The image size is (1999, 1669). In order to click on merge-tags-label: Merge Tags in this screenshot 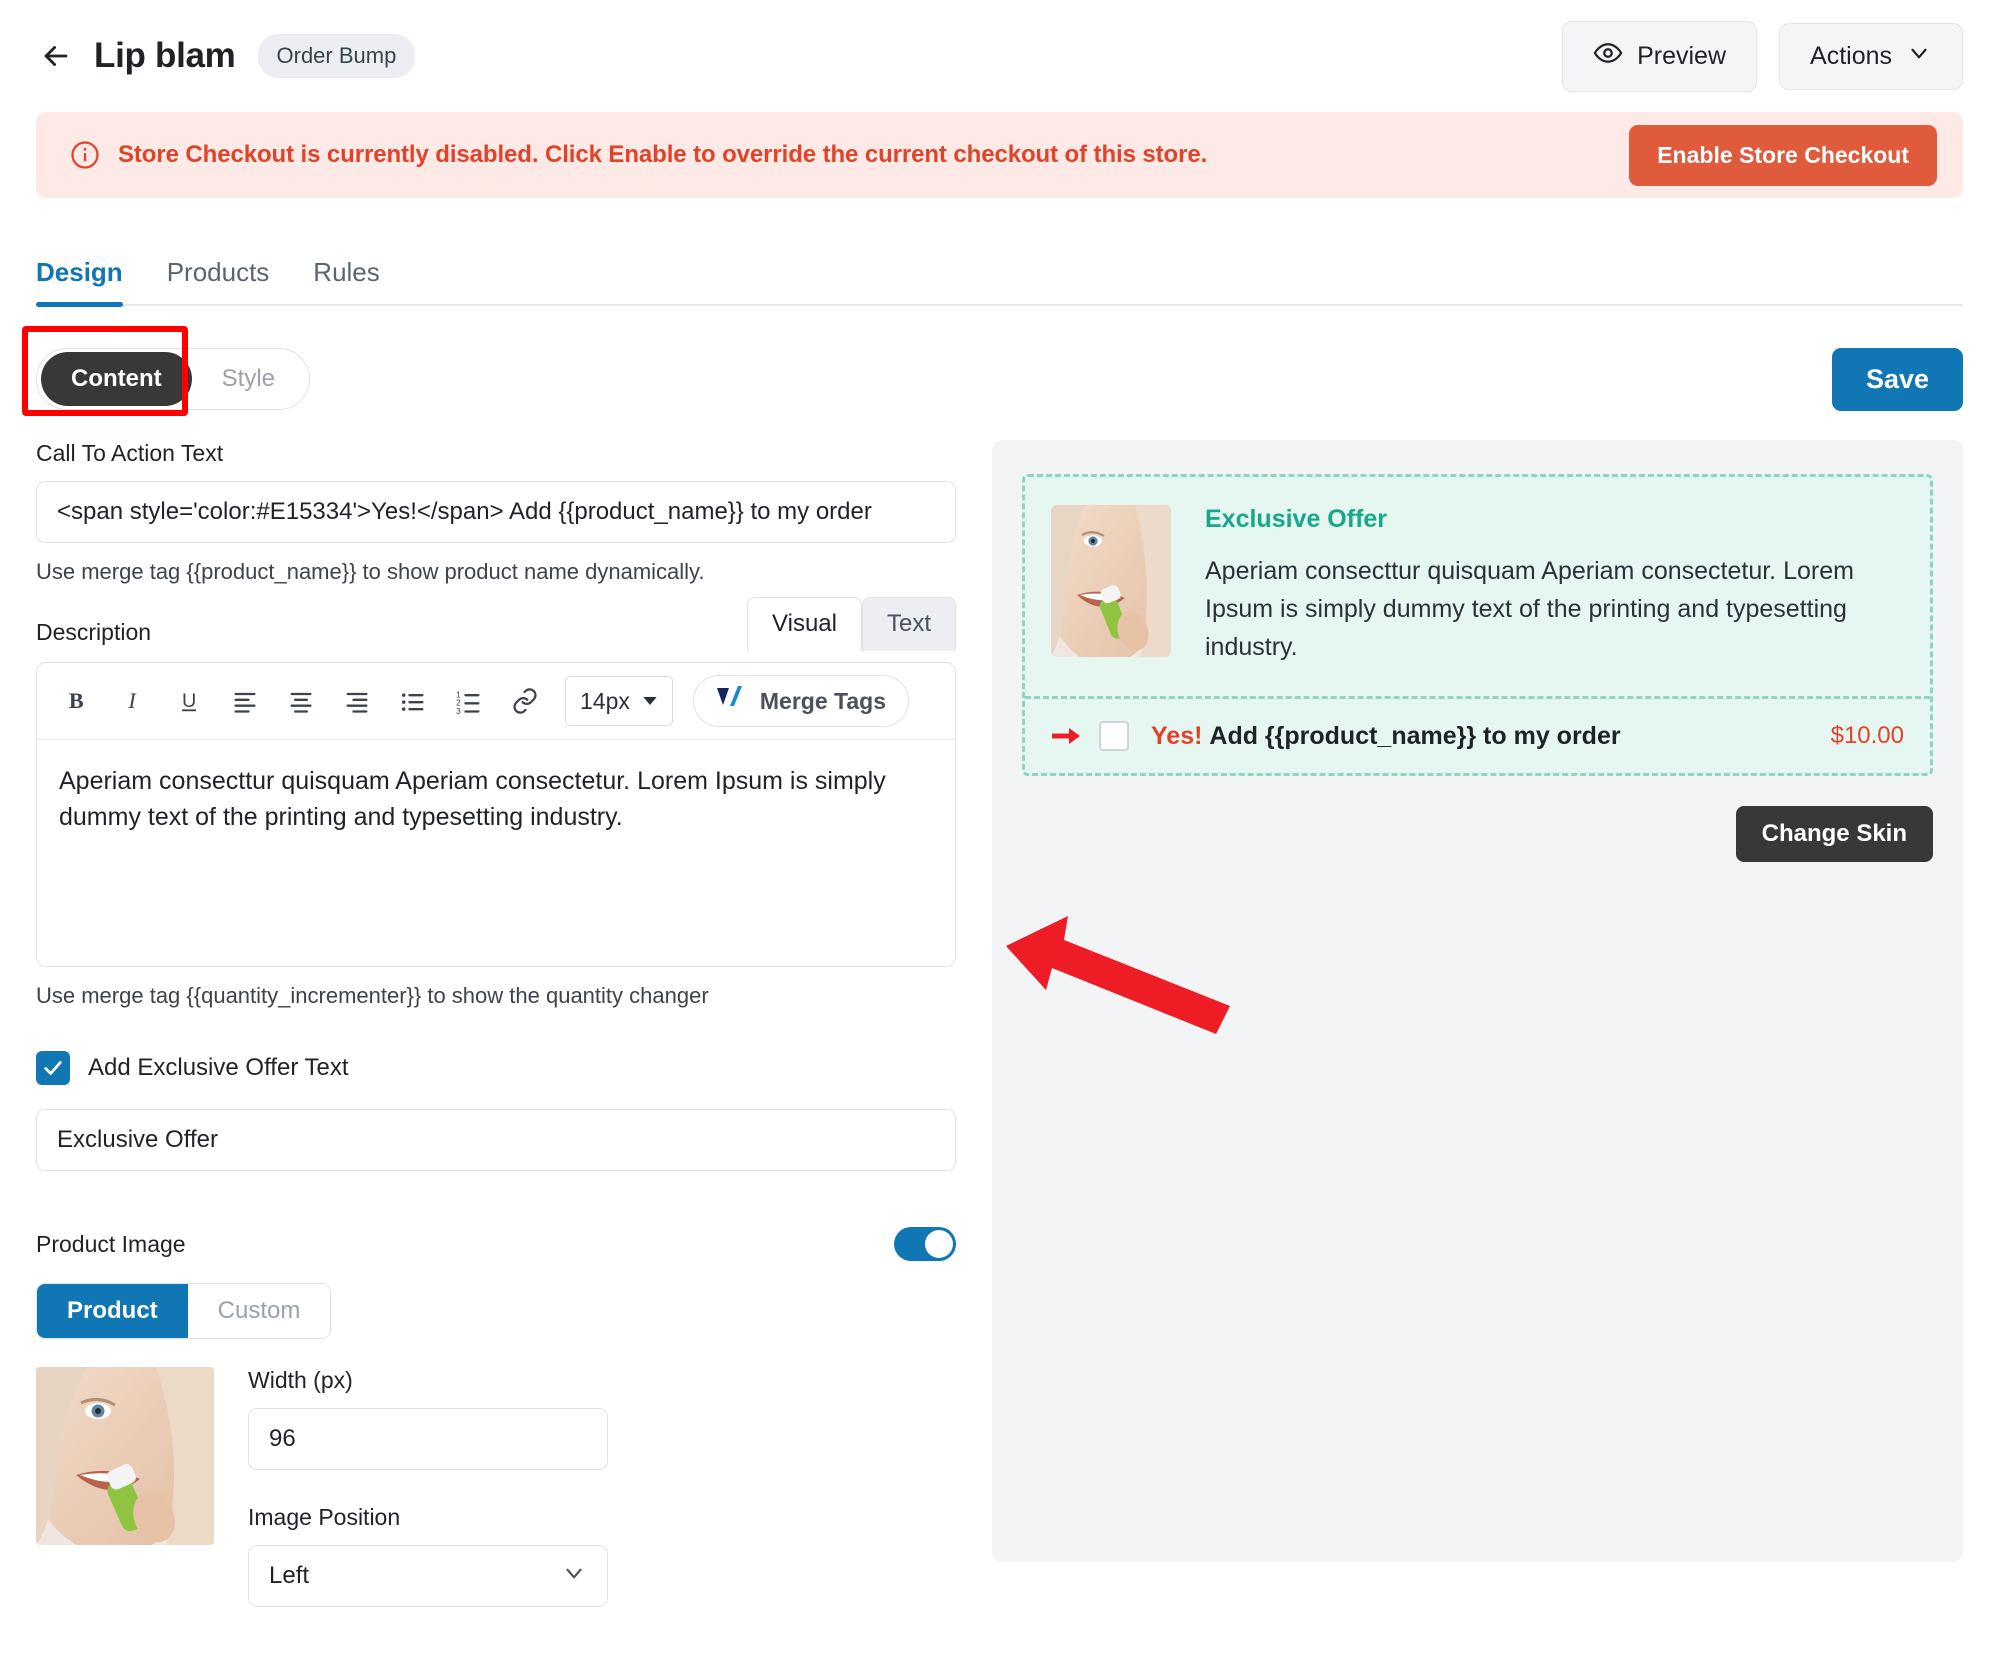, I will do `click(822, 700)`.